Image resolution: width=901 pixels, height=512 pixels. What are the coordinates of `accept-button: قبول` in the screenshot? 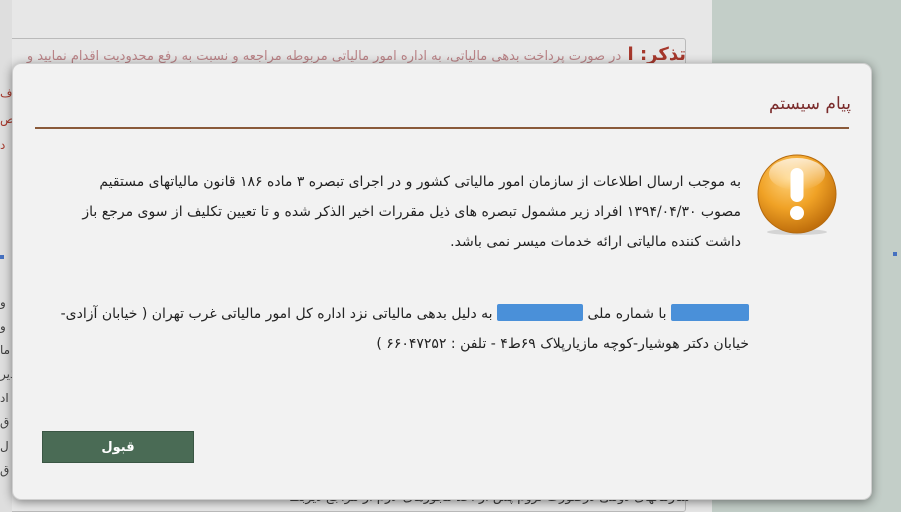 It's located at (118, 447).